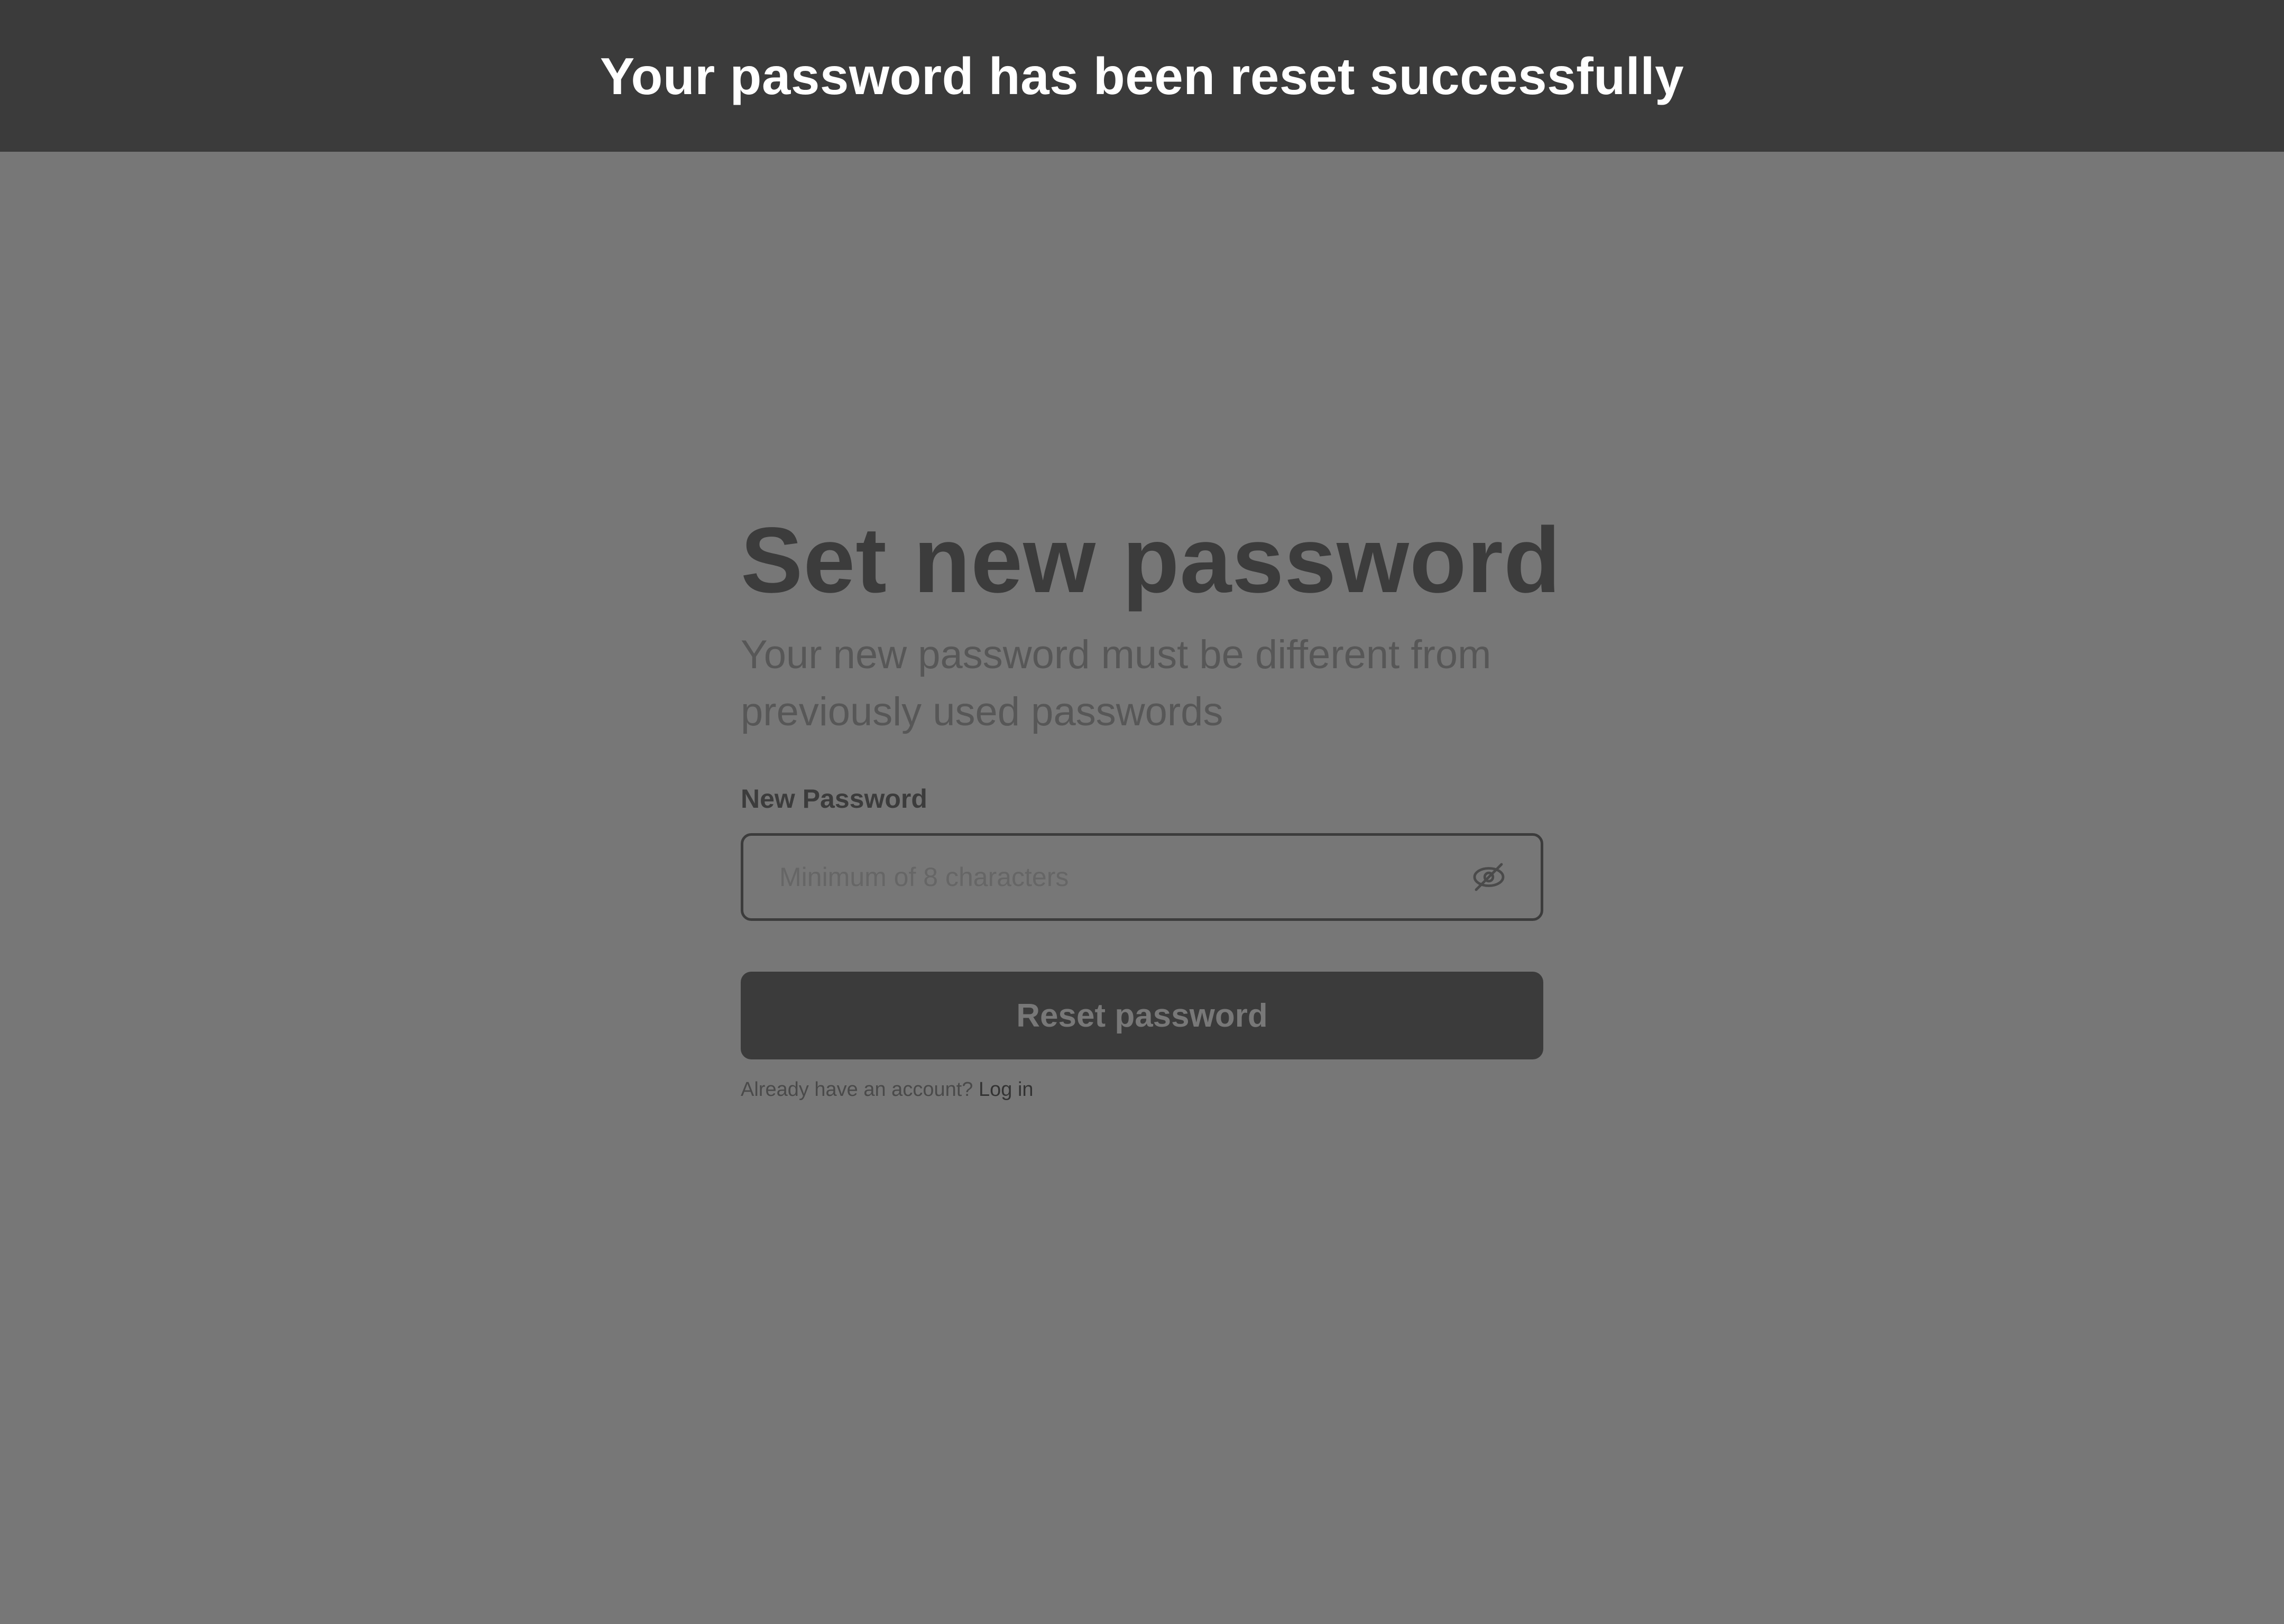 The height and width of the screenshot is (1624, 2284). What do you see at coordinates (834, 799) in the screenshot?
I see `new-password-label: New Password` at bounding box center [834, 799].